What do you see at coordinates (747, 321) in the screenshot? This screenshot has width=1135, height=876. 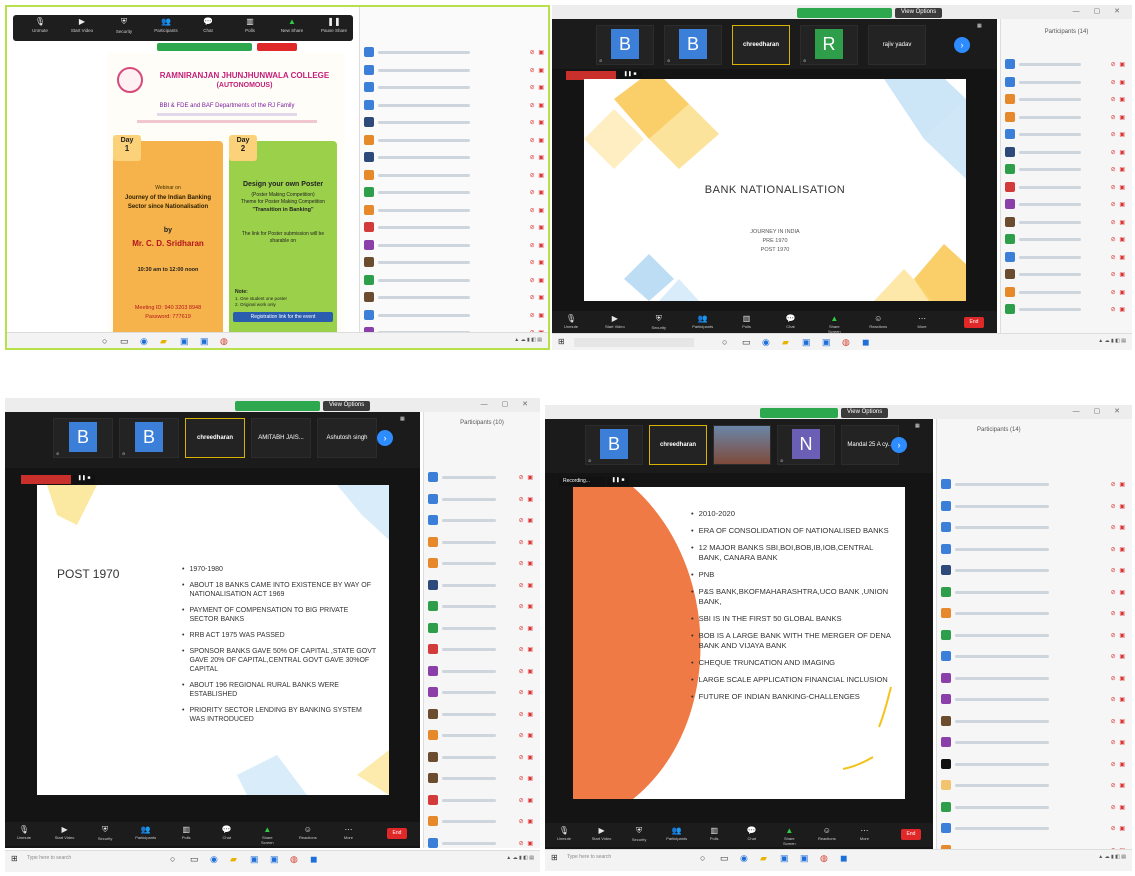 I see `toolbar-polls-button: ▥ Polls` at bounding box center [747, 321].